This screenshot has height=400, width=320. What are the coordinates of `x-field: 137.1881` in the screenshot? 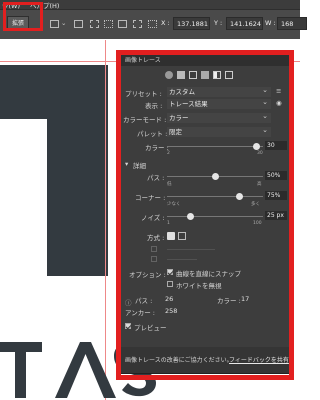 It's located at (191, 23).